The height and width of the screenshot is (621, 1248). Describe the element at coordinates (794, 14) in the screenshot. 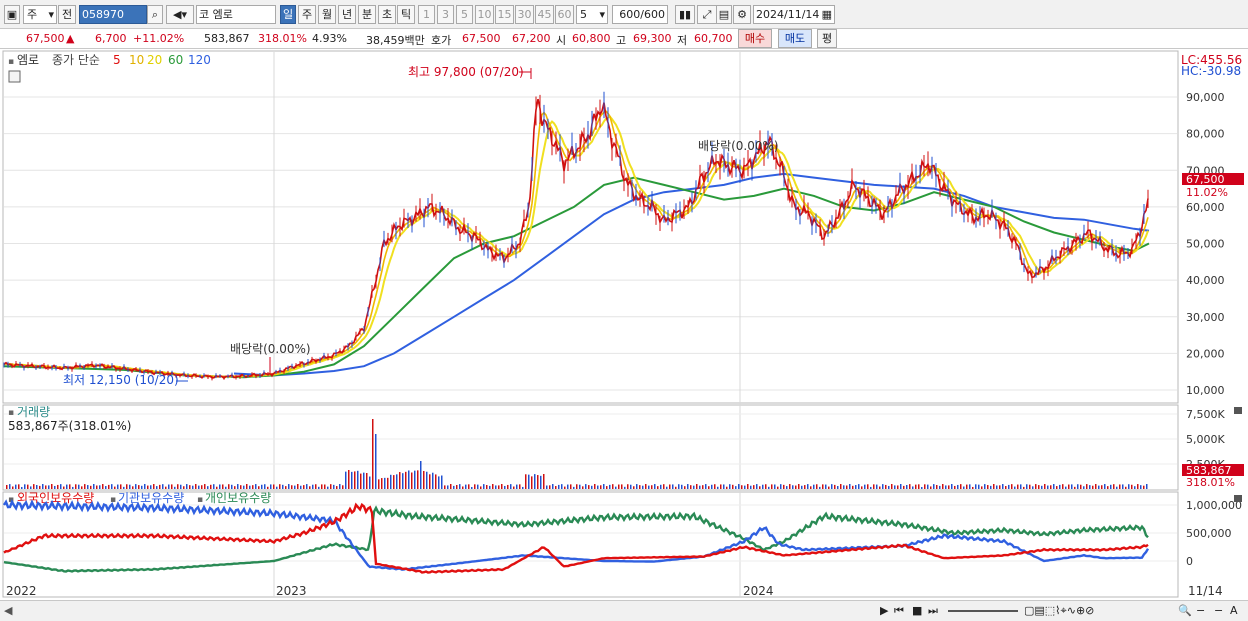

I see `date-field: 2024/11/14 ▦` at that location.